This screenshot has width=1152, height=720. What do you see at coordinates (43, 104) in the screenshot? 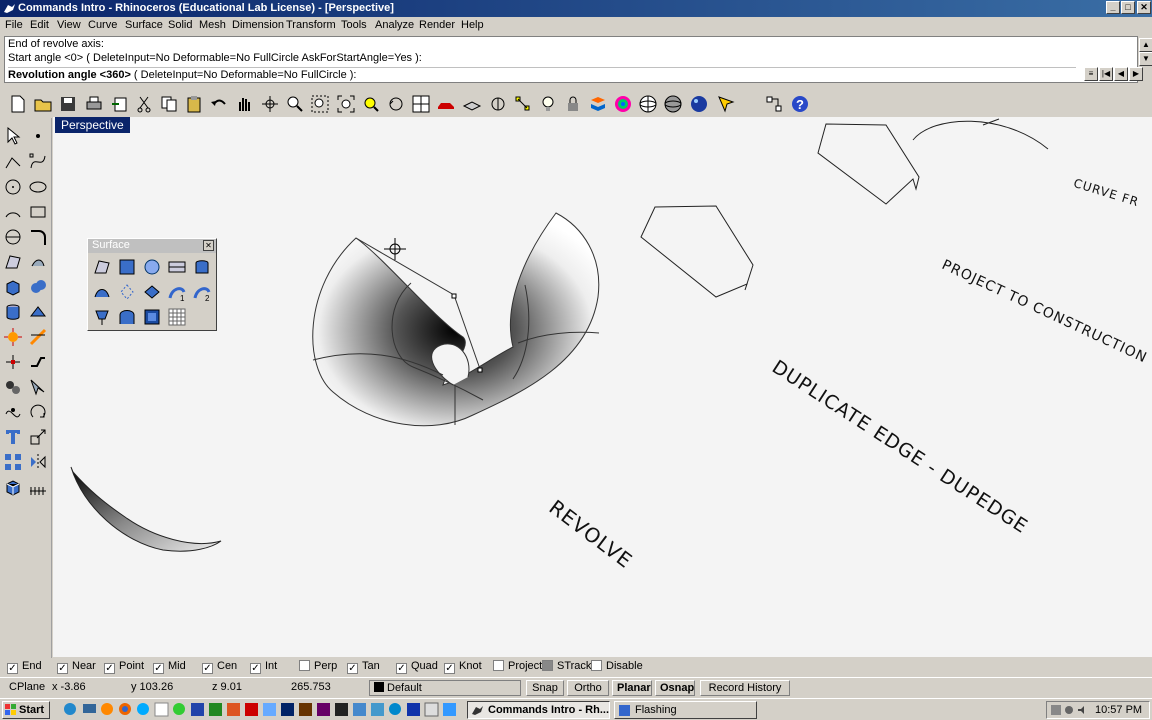
I see `open-folder-icon` at bounding box center [43, 104].